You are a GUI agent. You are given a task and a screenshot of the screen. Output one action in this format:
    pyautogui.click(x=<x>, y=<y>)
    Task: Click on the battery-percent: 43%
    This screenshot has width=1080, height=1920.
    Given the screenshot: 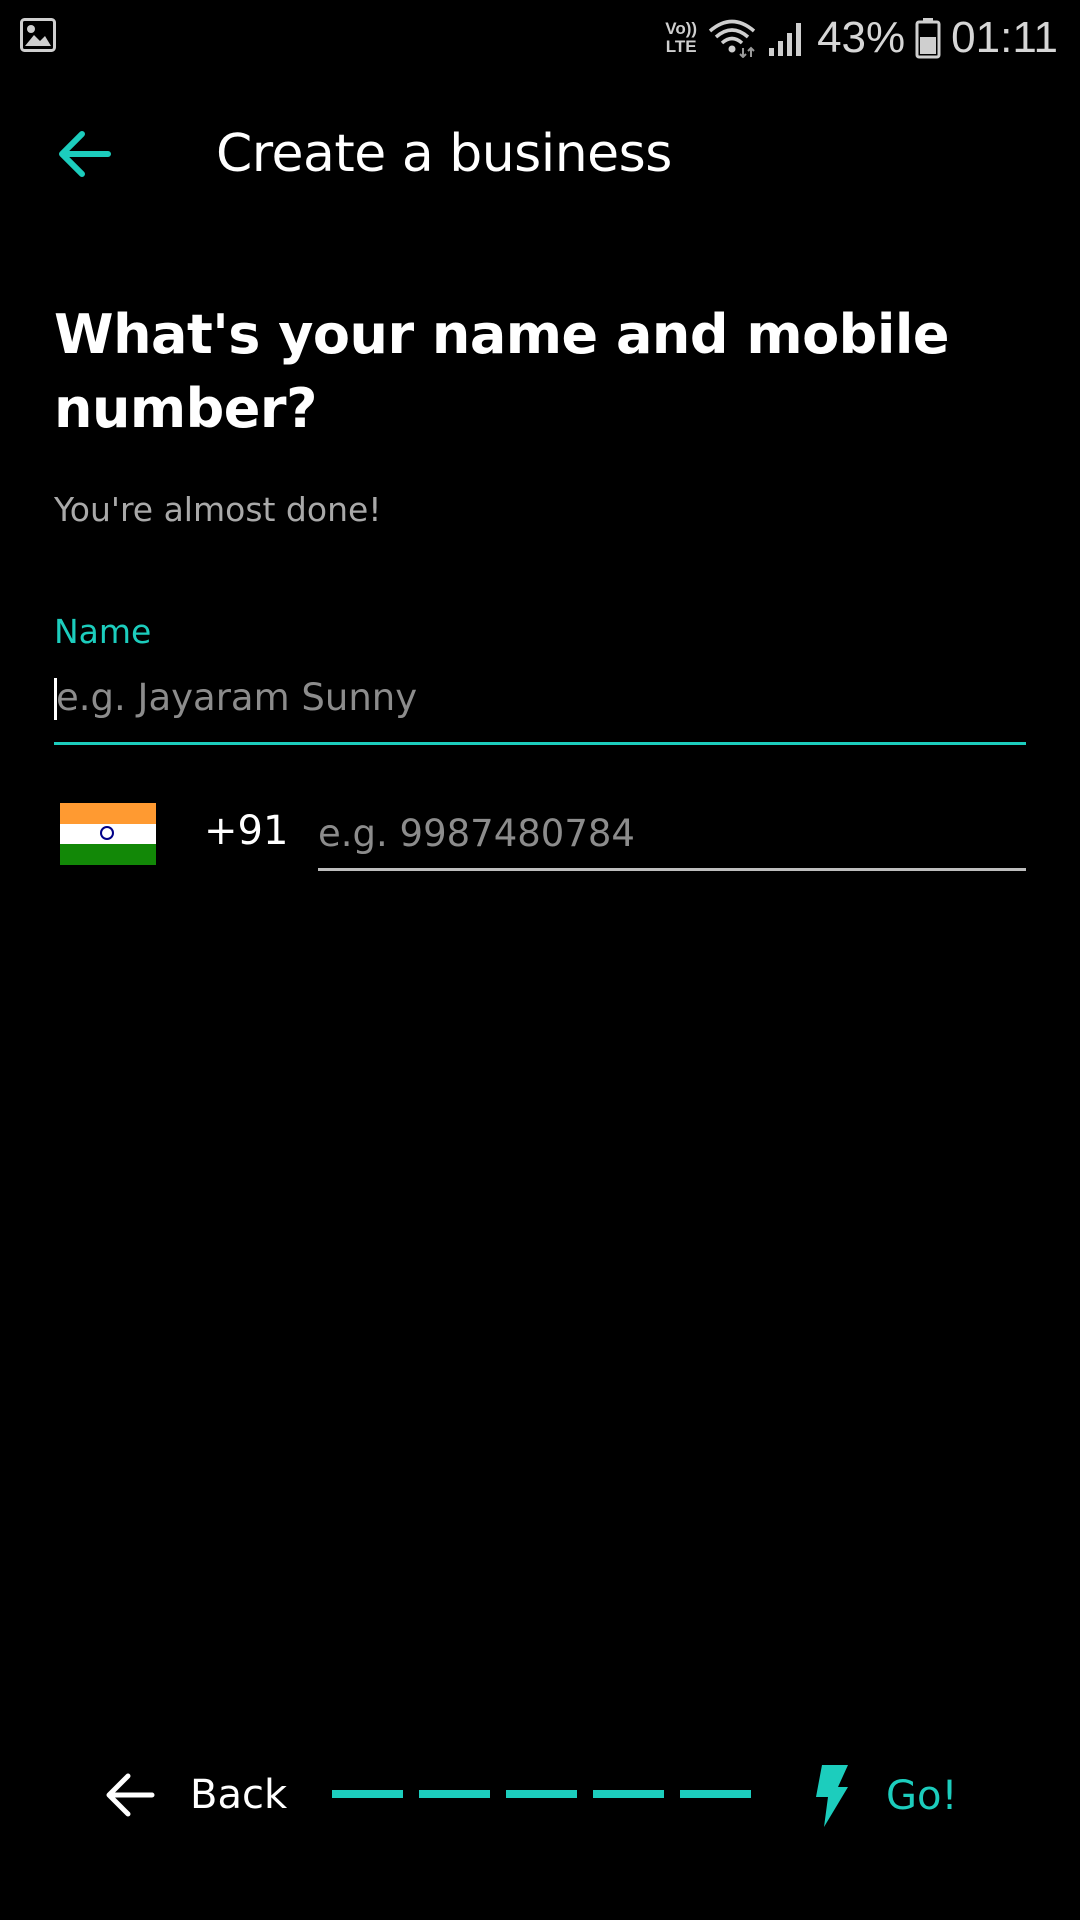 What is the action you would take?
    pyautogui.click(x=861, y=37)
    